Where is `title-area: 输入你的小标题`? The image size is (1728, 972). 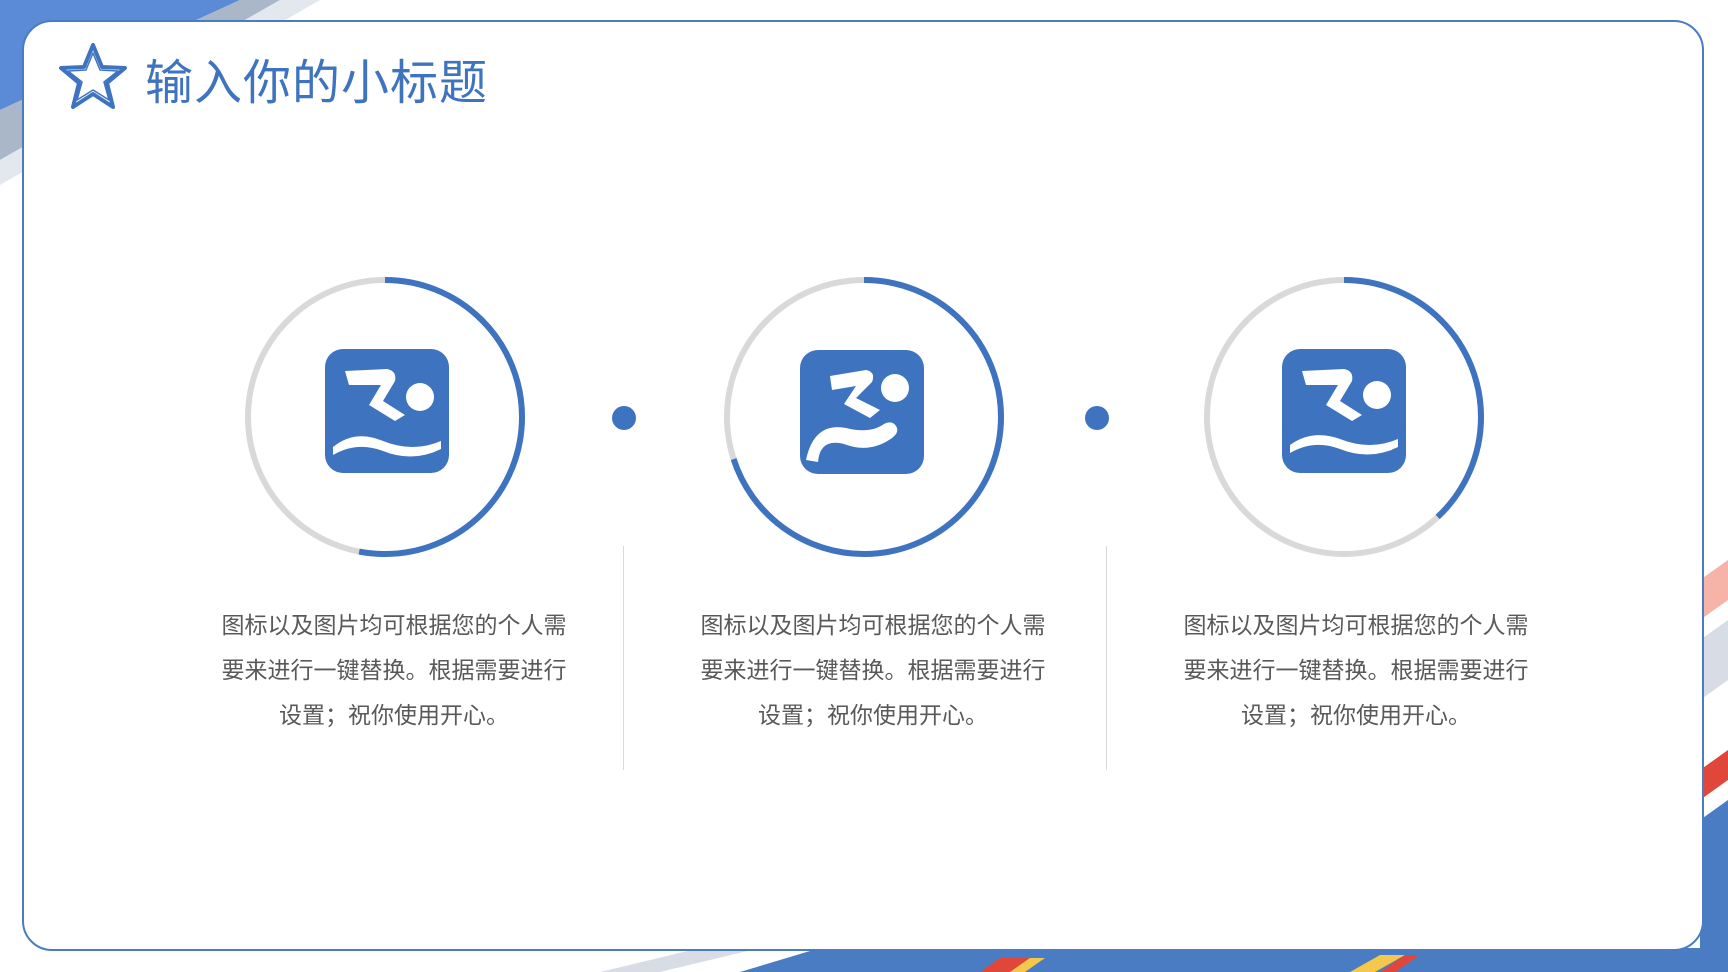 title-area: 输入你的小标题 is located at coordinates (272, 78).